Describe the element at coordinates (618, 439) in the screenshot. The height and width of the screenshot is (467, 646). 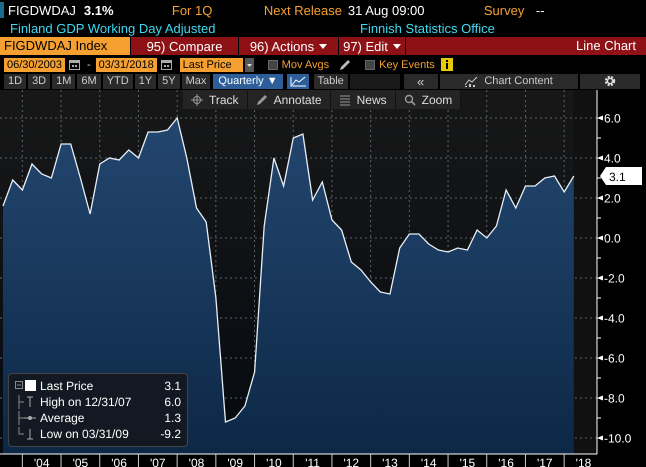
I see `axis-label: -10.0` at that location.